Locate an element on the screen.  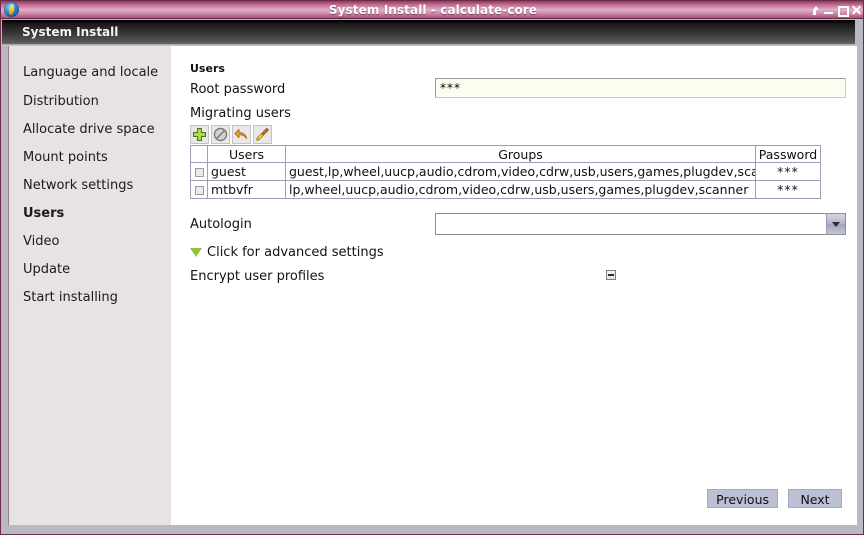
app-header-title: System Install is located at coordinates (70, 32).